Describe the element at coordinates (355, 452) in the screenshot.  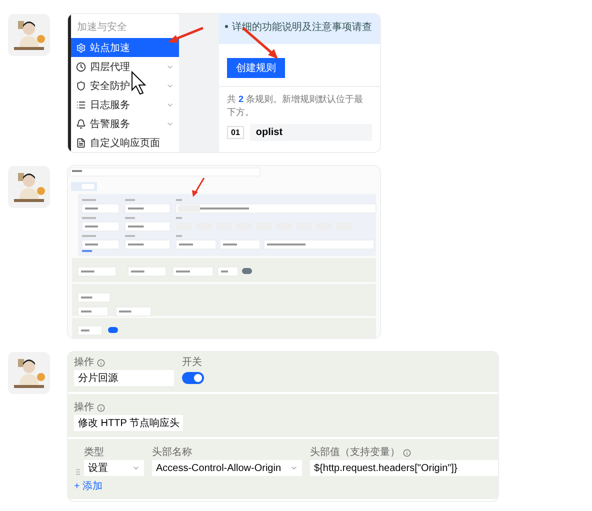
I see `field-label: 头部值（支持变量）` at that location.